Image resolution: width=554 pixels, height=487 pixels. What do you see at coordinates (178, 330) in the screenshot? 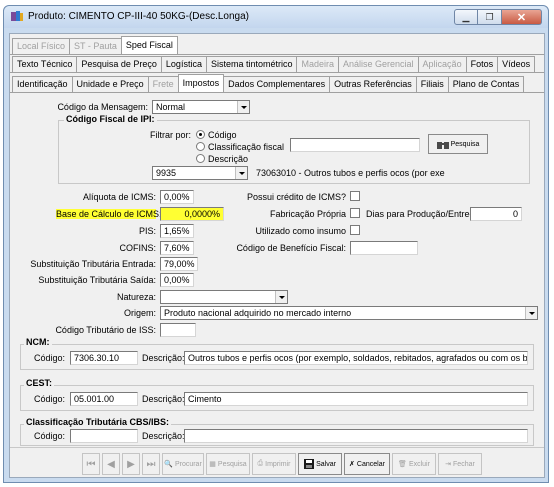
I see `iss-field` at bounding box center [178, 330].